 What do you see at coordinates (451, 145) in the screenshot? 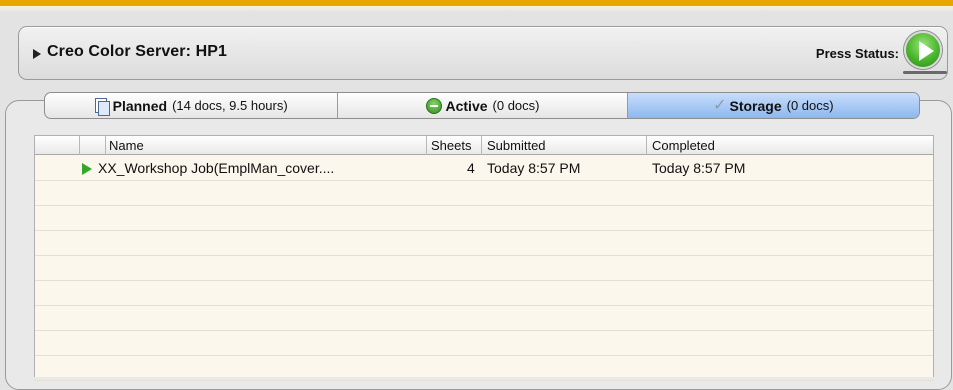
I see `column-header-sheets: Sheets` at bounding box center [451, 145].